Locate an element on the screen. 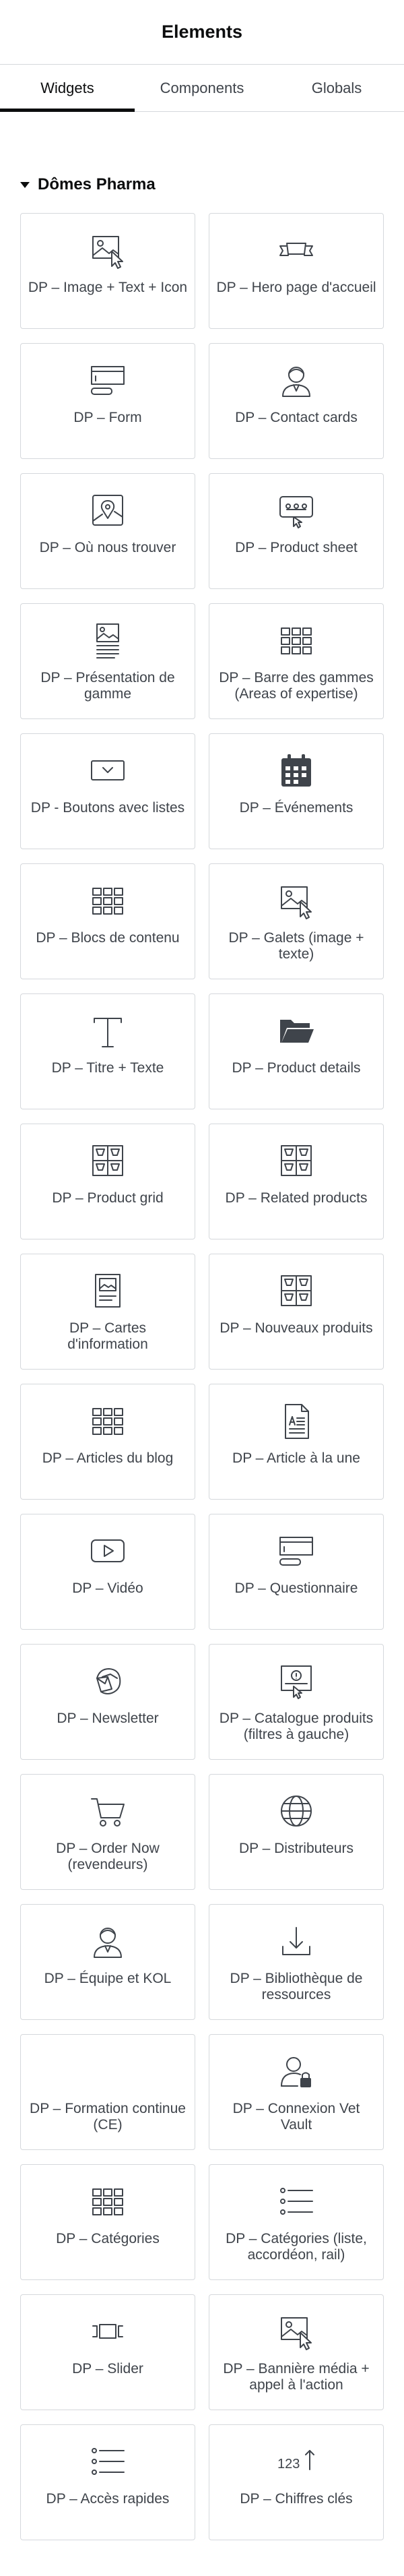  widget-card: DP – Product sheet is located at coordinates (296, 531).